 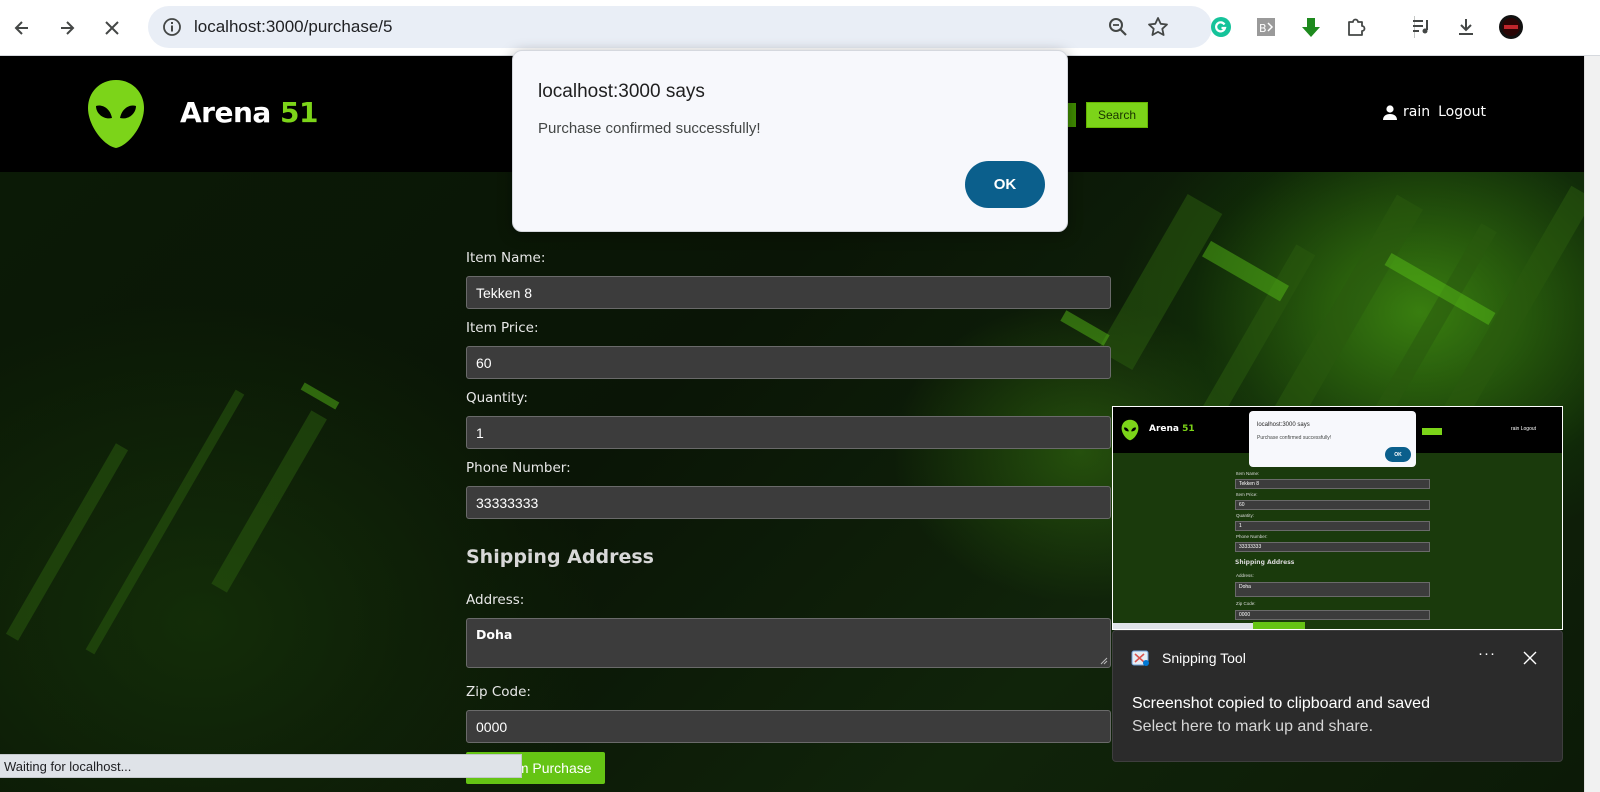 I want to click on thumbnail-phone-field: 33333333, so click(x=1332, y=547).